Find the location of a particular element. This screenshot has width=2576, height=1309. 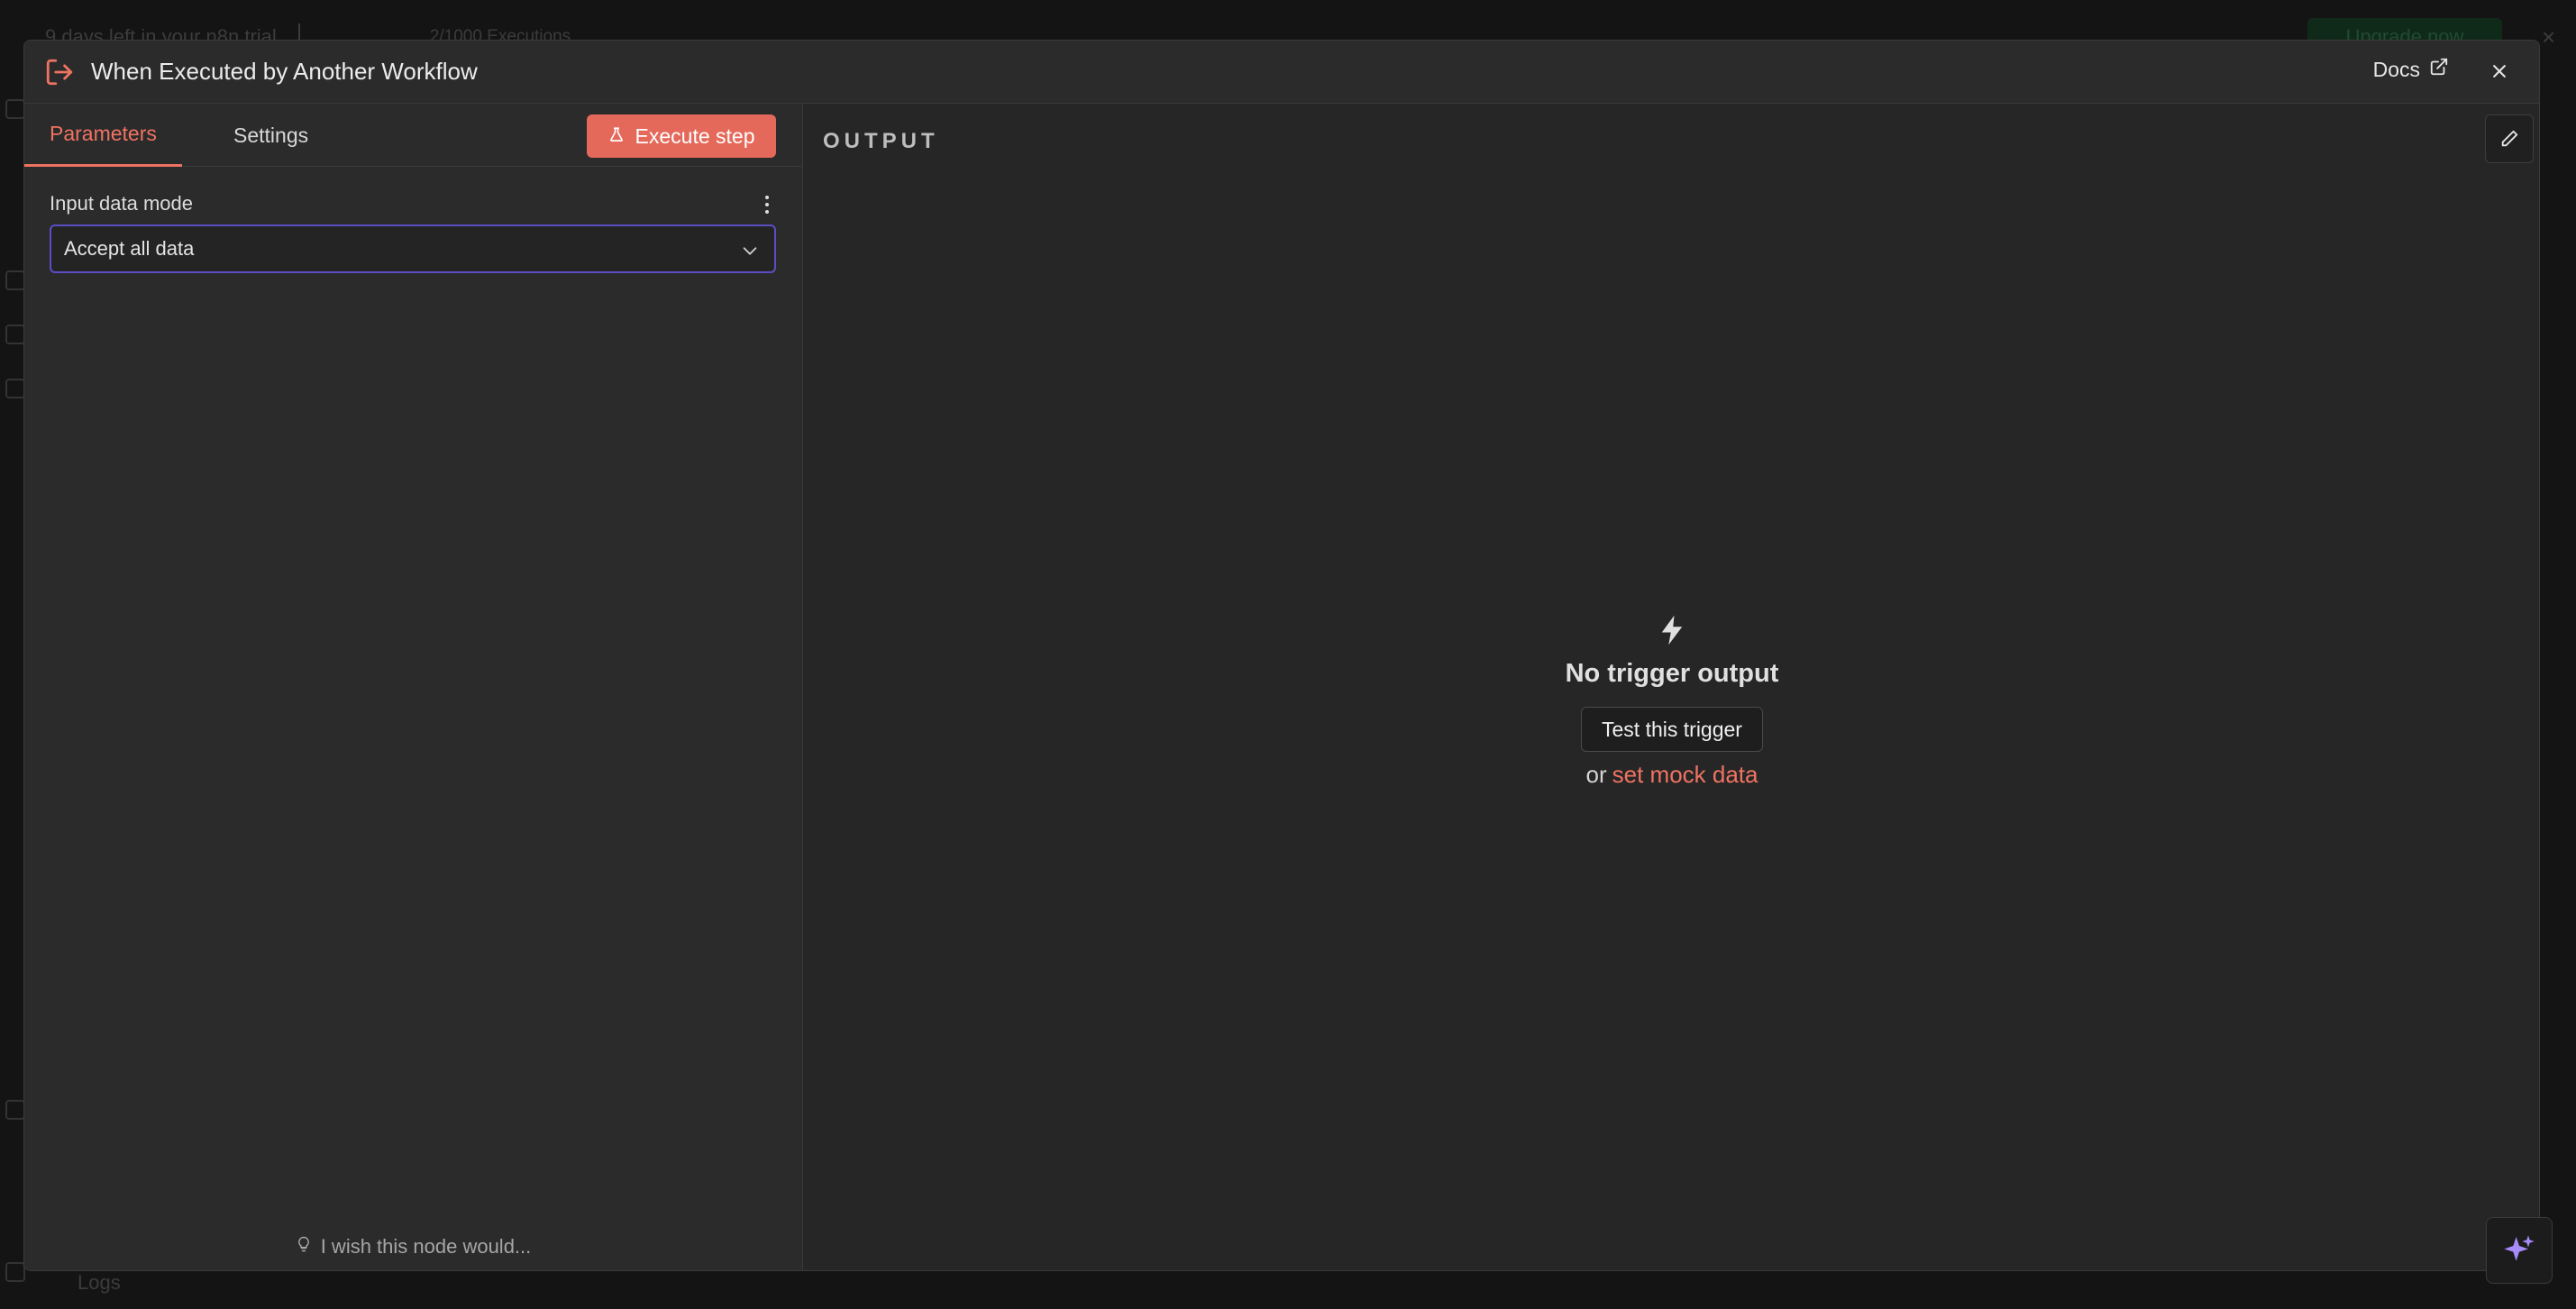

sidebar-chat-icon is located at coordinates (15, 388).